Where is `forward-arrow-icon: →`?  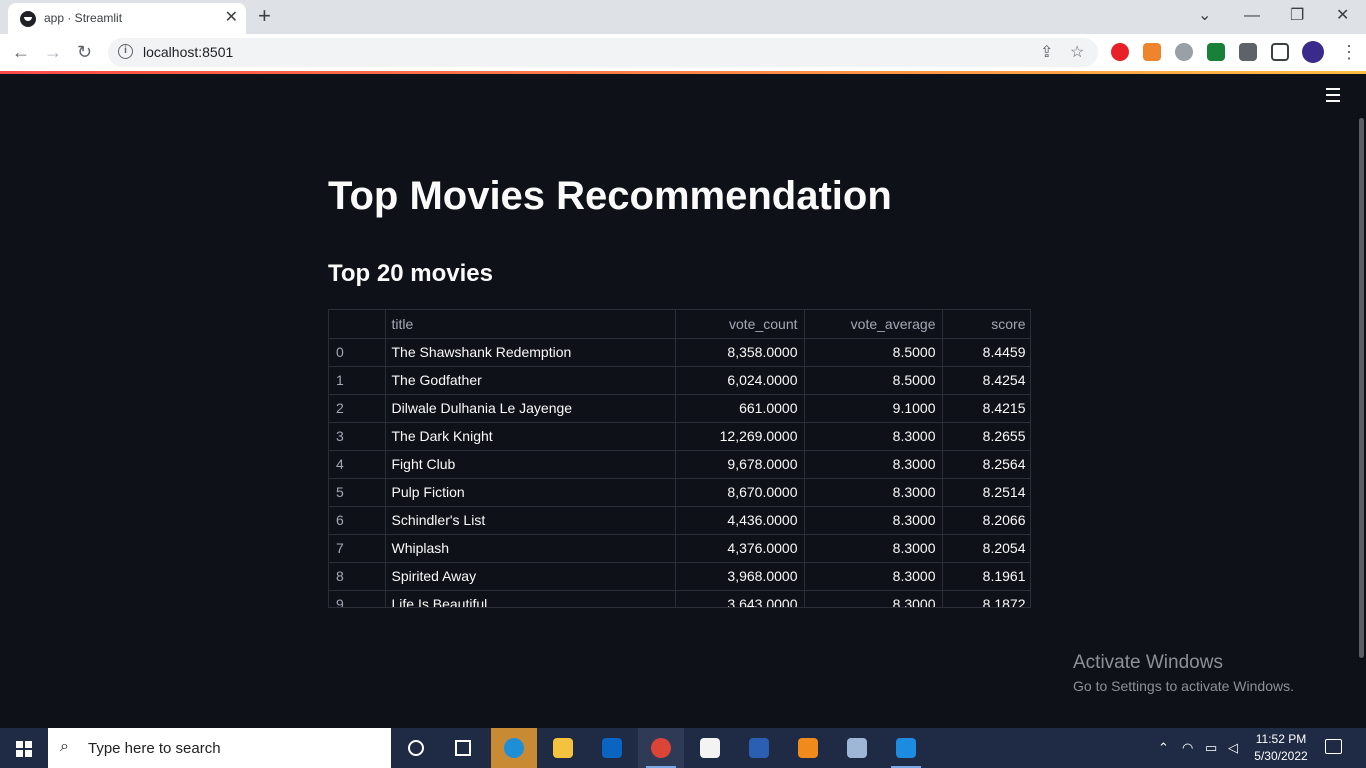
forward-arrow-icon: → is located at coordinates (53, 52).